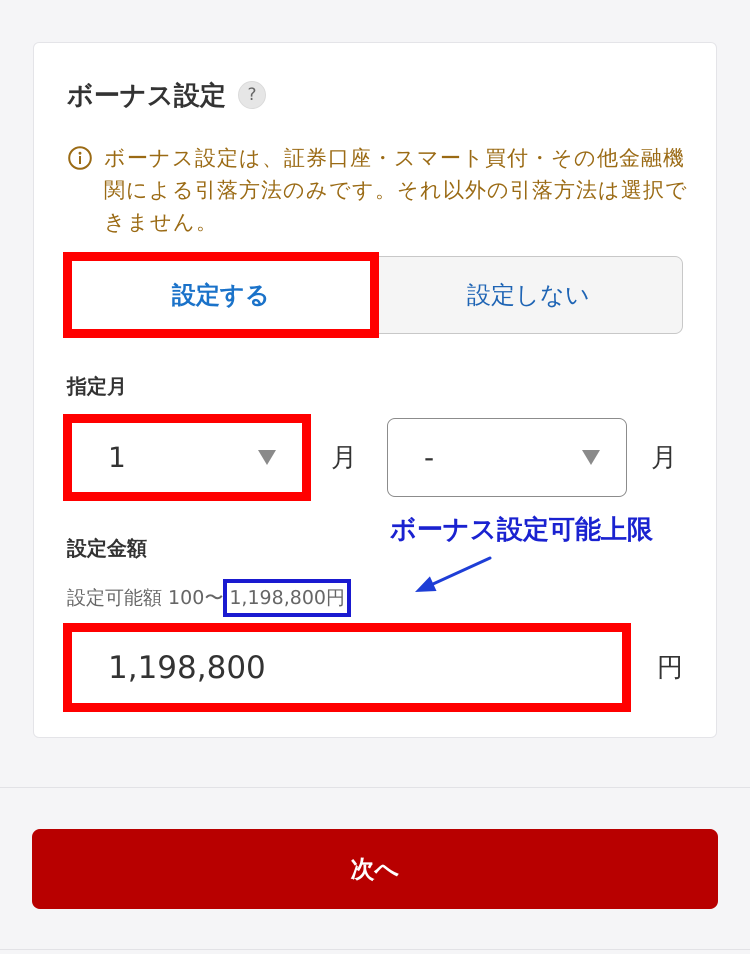 This screenshot has height=954, width=750. Describe the element at coordinates (80, 158) in the screenshot. I see `info-icon` at that location.